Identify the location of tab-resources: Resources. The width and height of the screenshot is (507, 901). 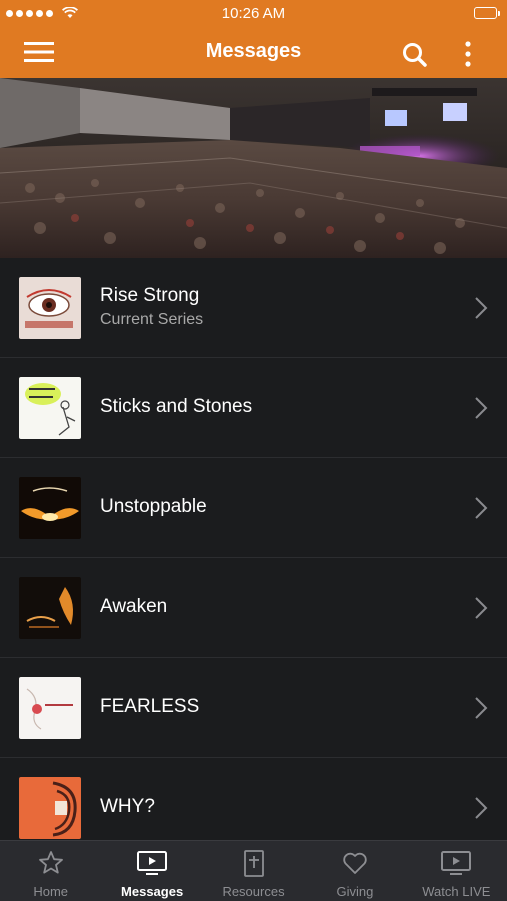
(253, 871).